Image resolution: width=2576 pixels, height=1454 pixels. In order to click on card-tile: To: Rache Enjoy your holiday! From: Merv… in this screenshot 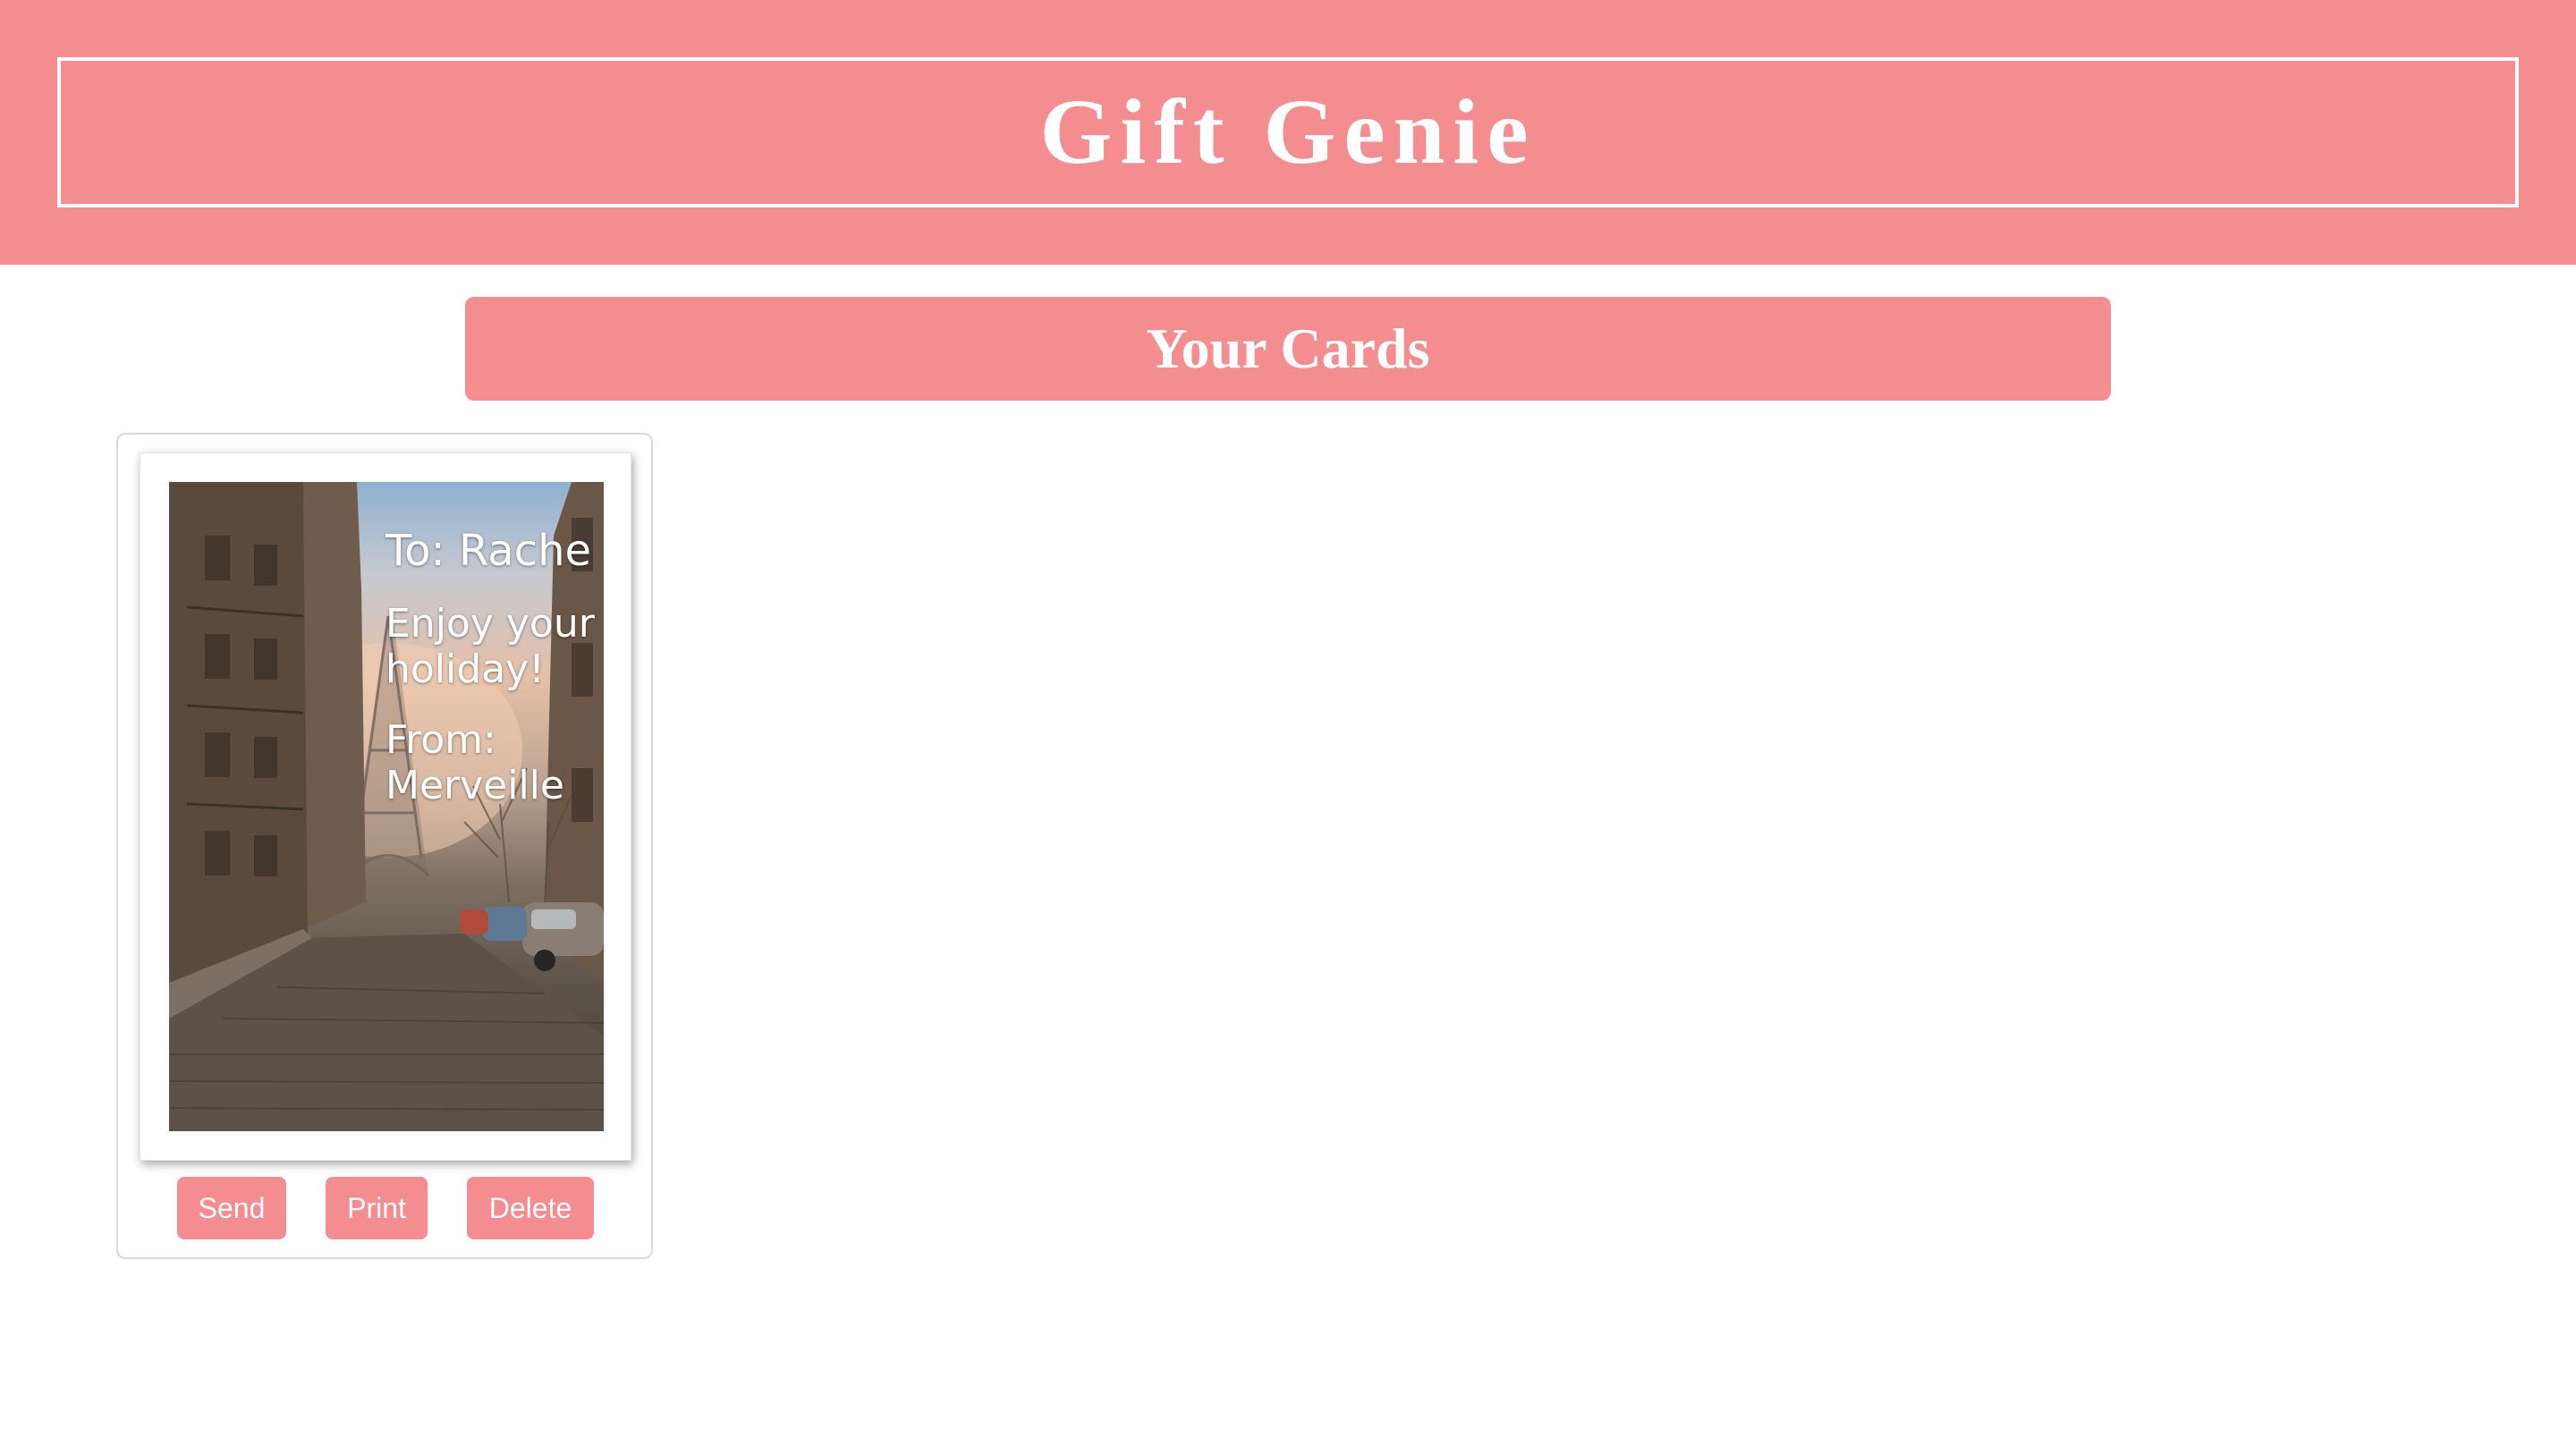, I will do `click(384, 846)`.